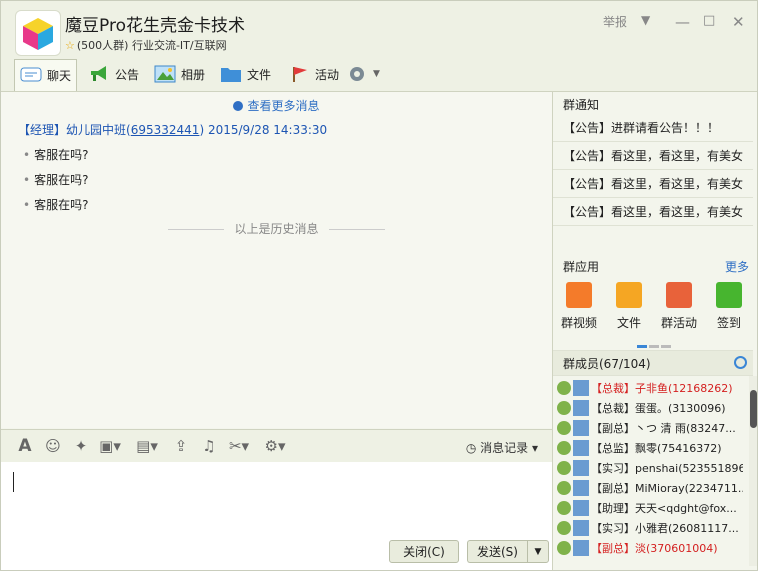 This screenshot has width=758, height=571. I want to click on megaphone-icon, so click(98, 73).